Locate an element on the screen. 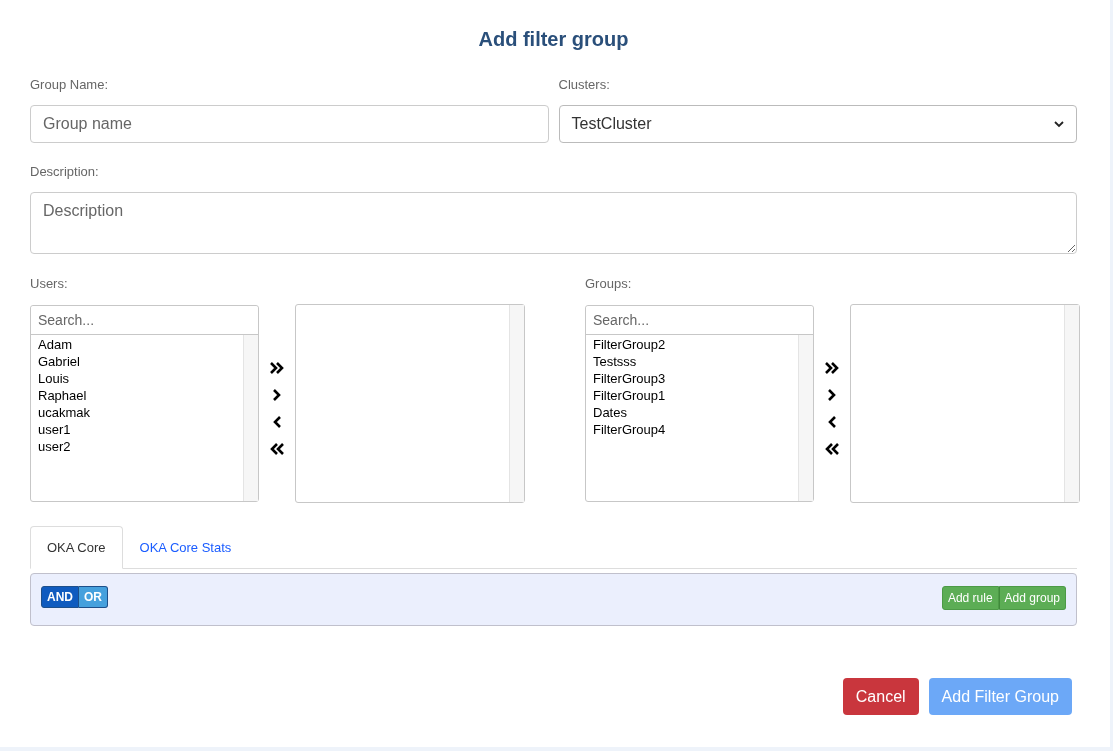 The width and height of the screenshot is (1113, 751). tab: OKA Core is located at coordinates (76, 547).